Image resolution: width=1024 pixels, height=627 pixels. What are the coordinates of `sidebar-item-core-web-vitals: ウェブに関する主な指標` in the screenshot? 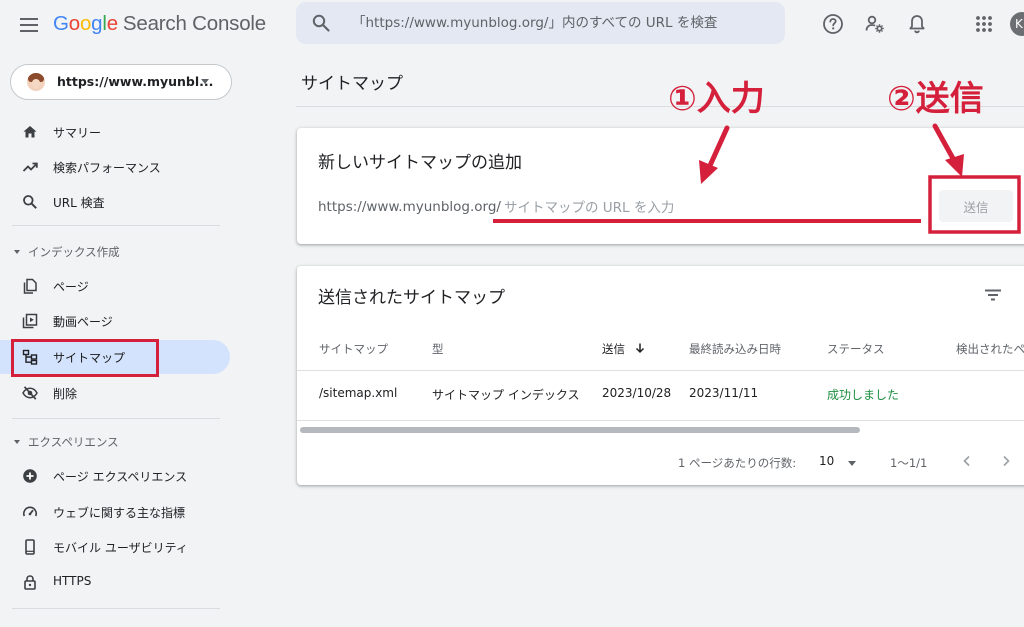 It's located at (115, 512).